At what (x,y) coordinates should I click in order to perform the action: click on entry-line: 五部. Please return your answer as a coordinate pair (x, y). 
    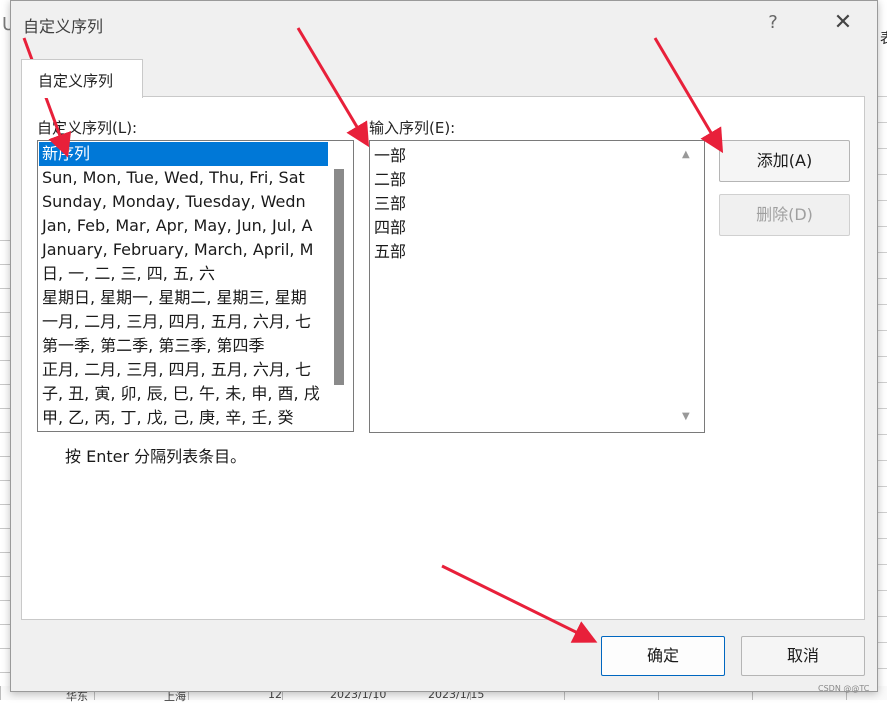
    Looking at the image, I should click on (390, 251).